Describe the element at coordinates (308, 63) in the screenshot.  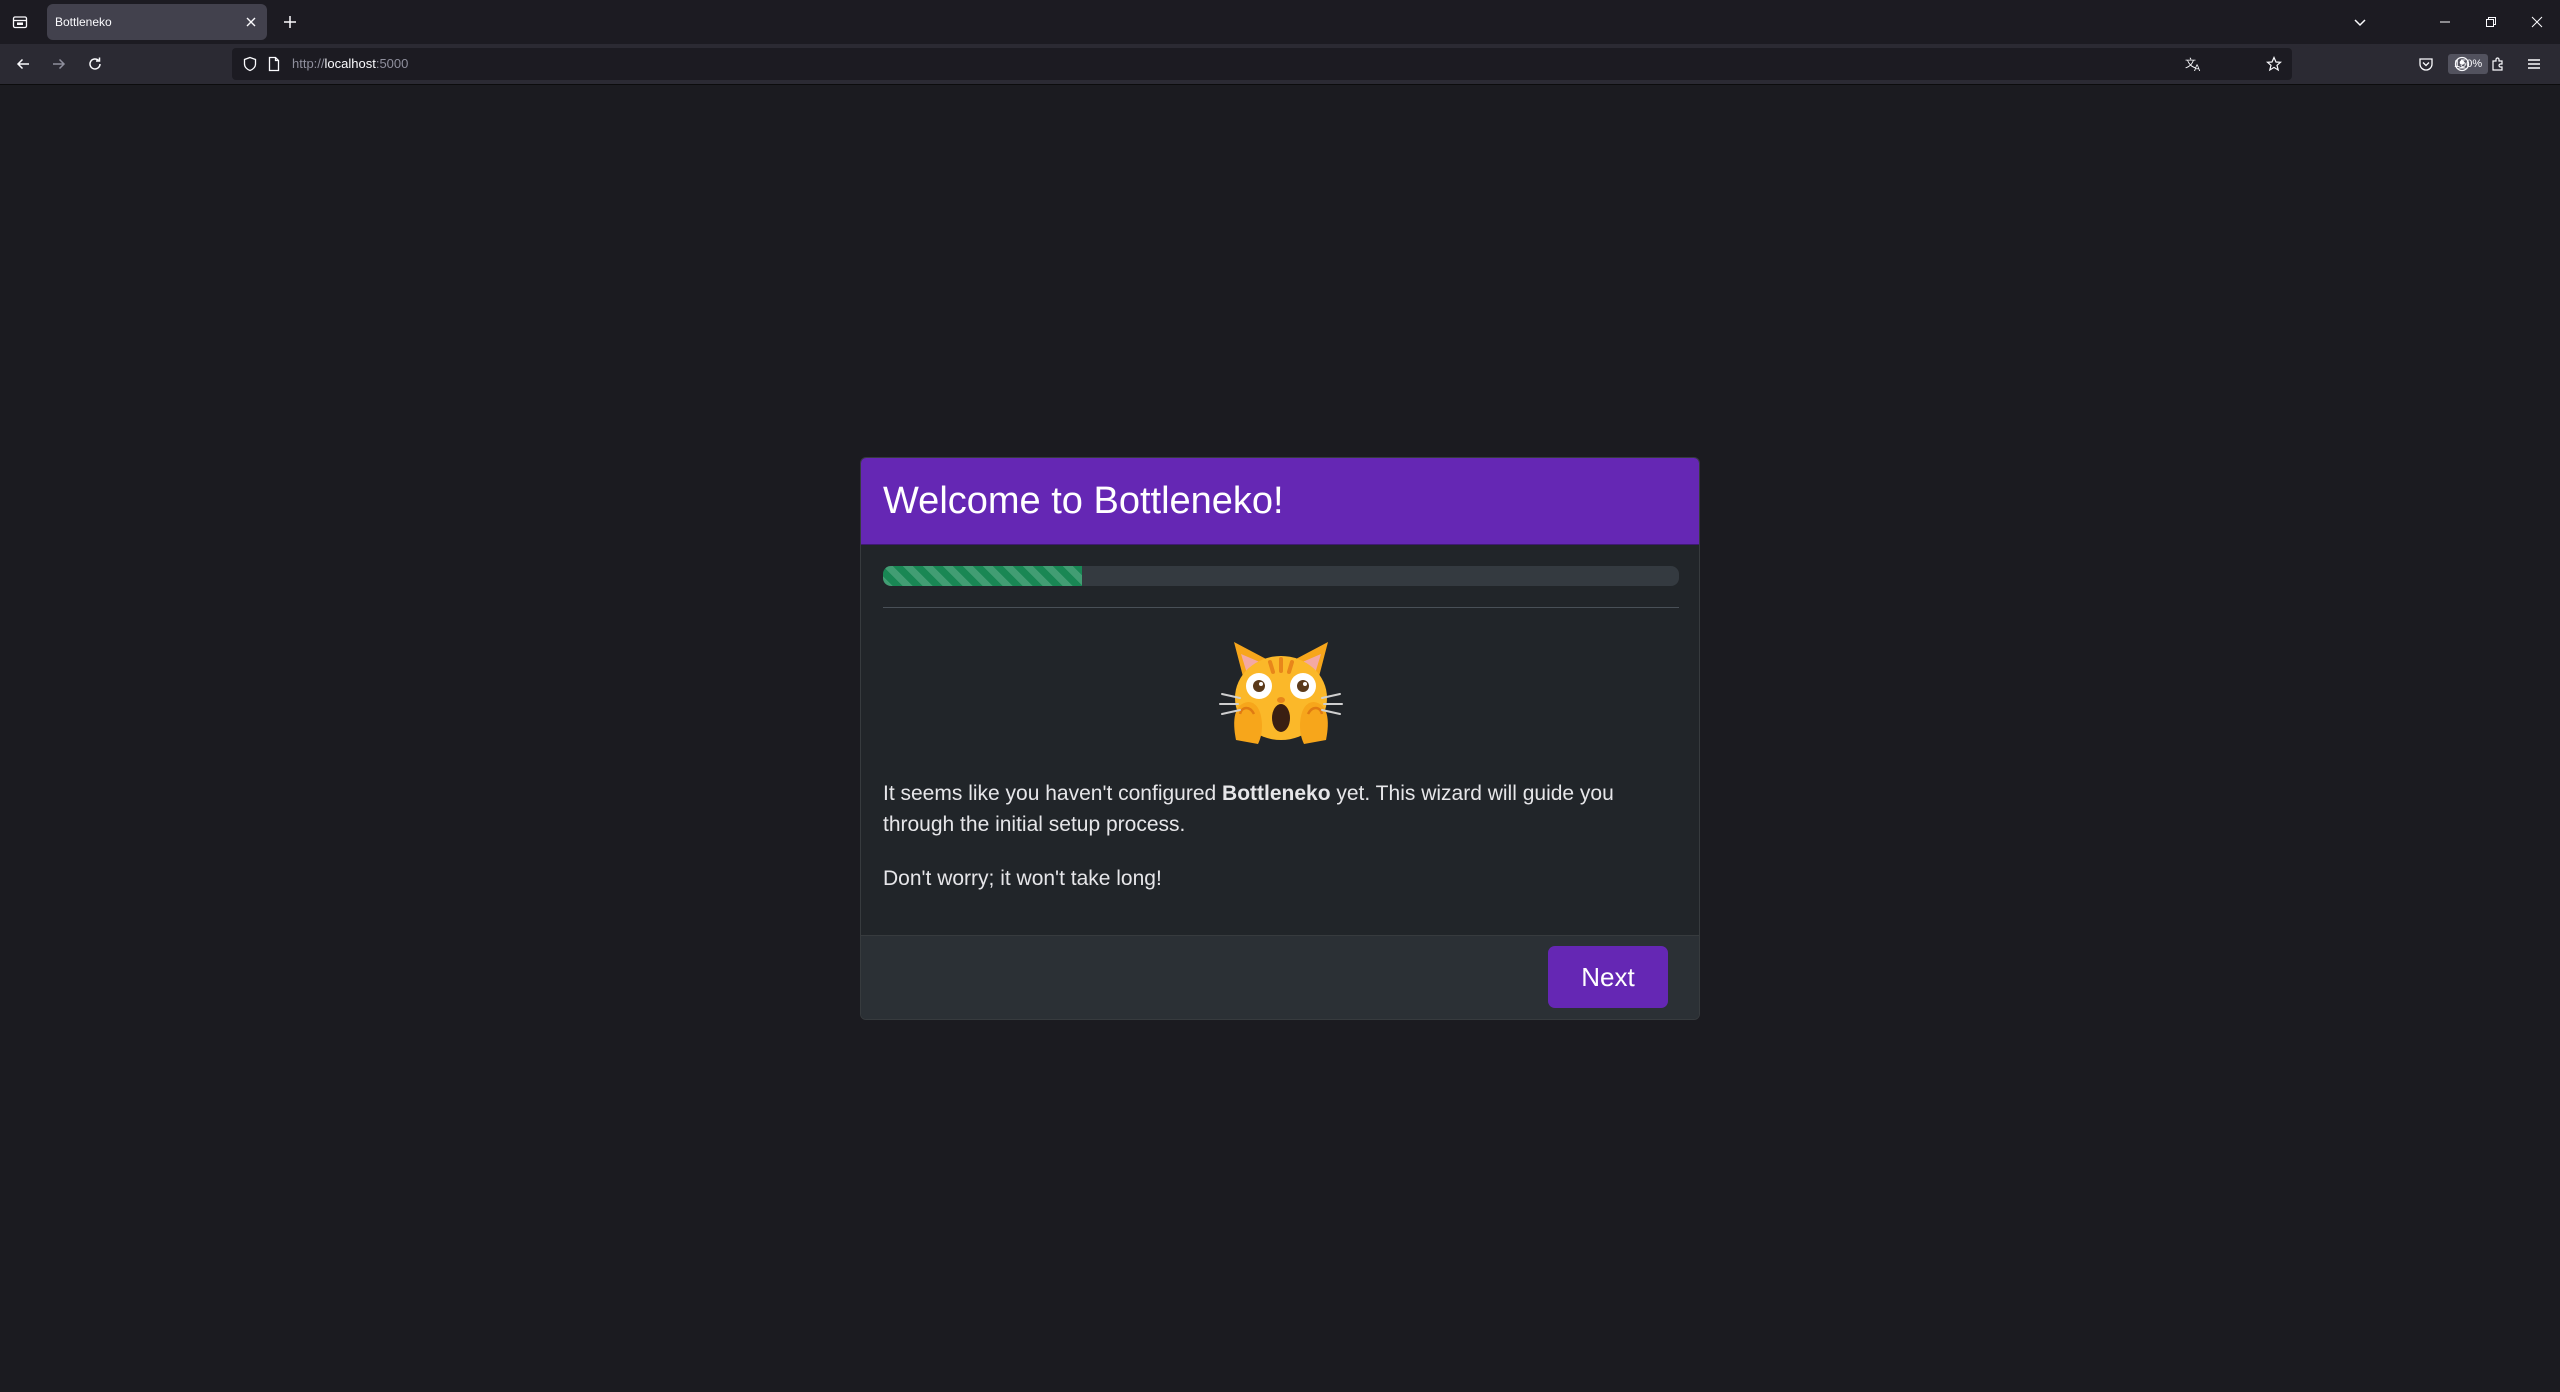
I see `url-scheme: http://` at that location.